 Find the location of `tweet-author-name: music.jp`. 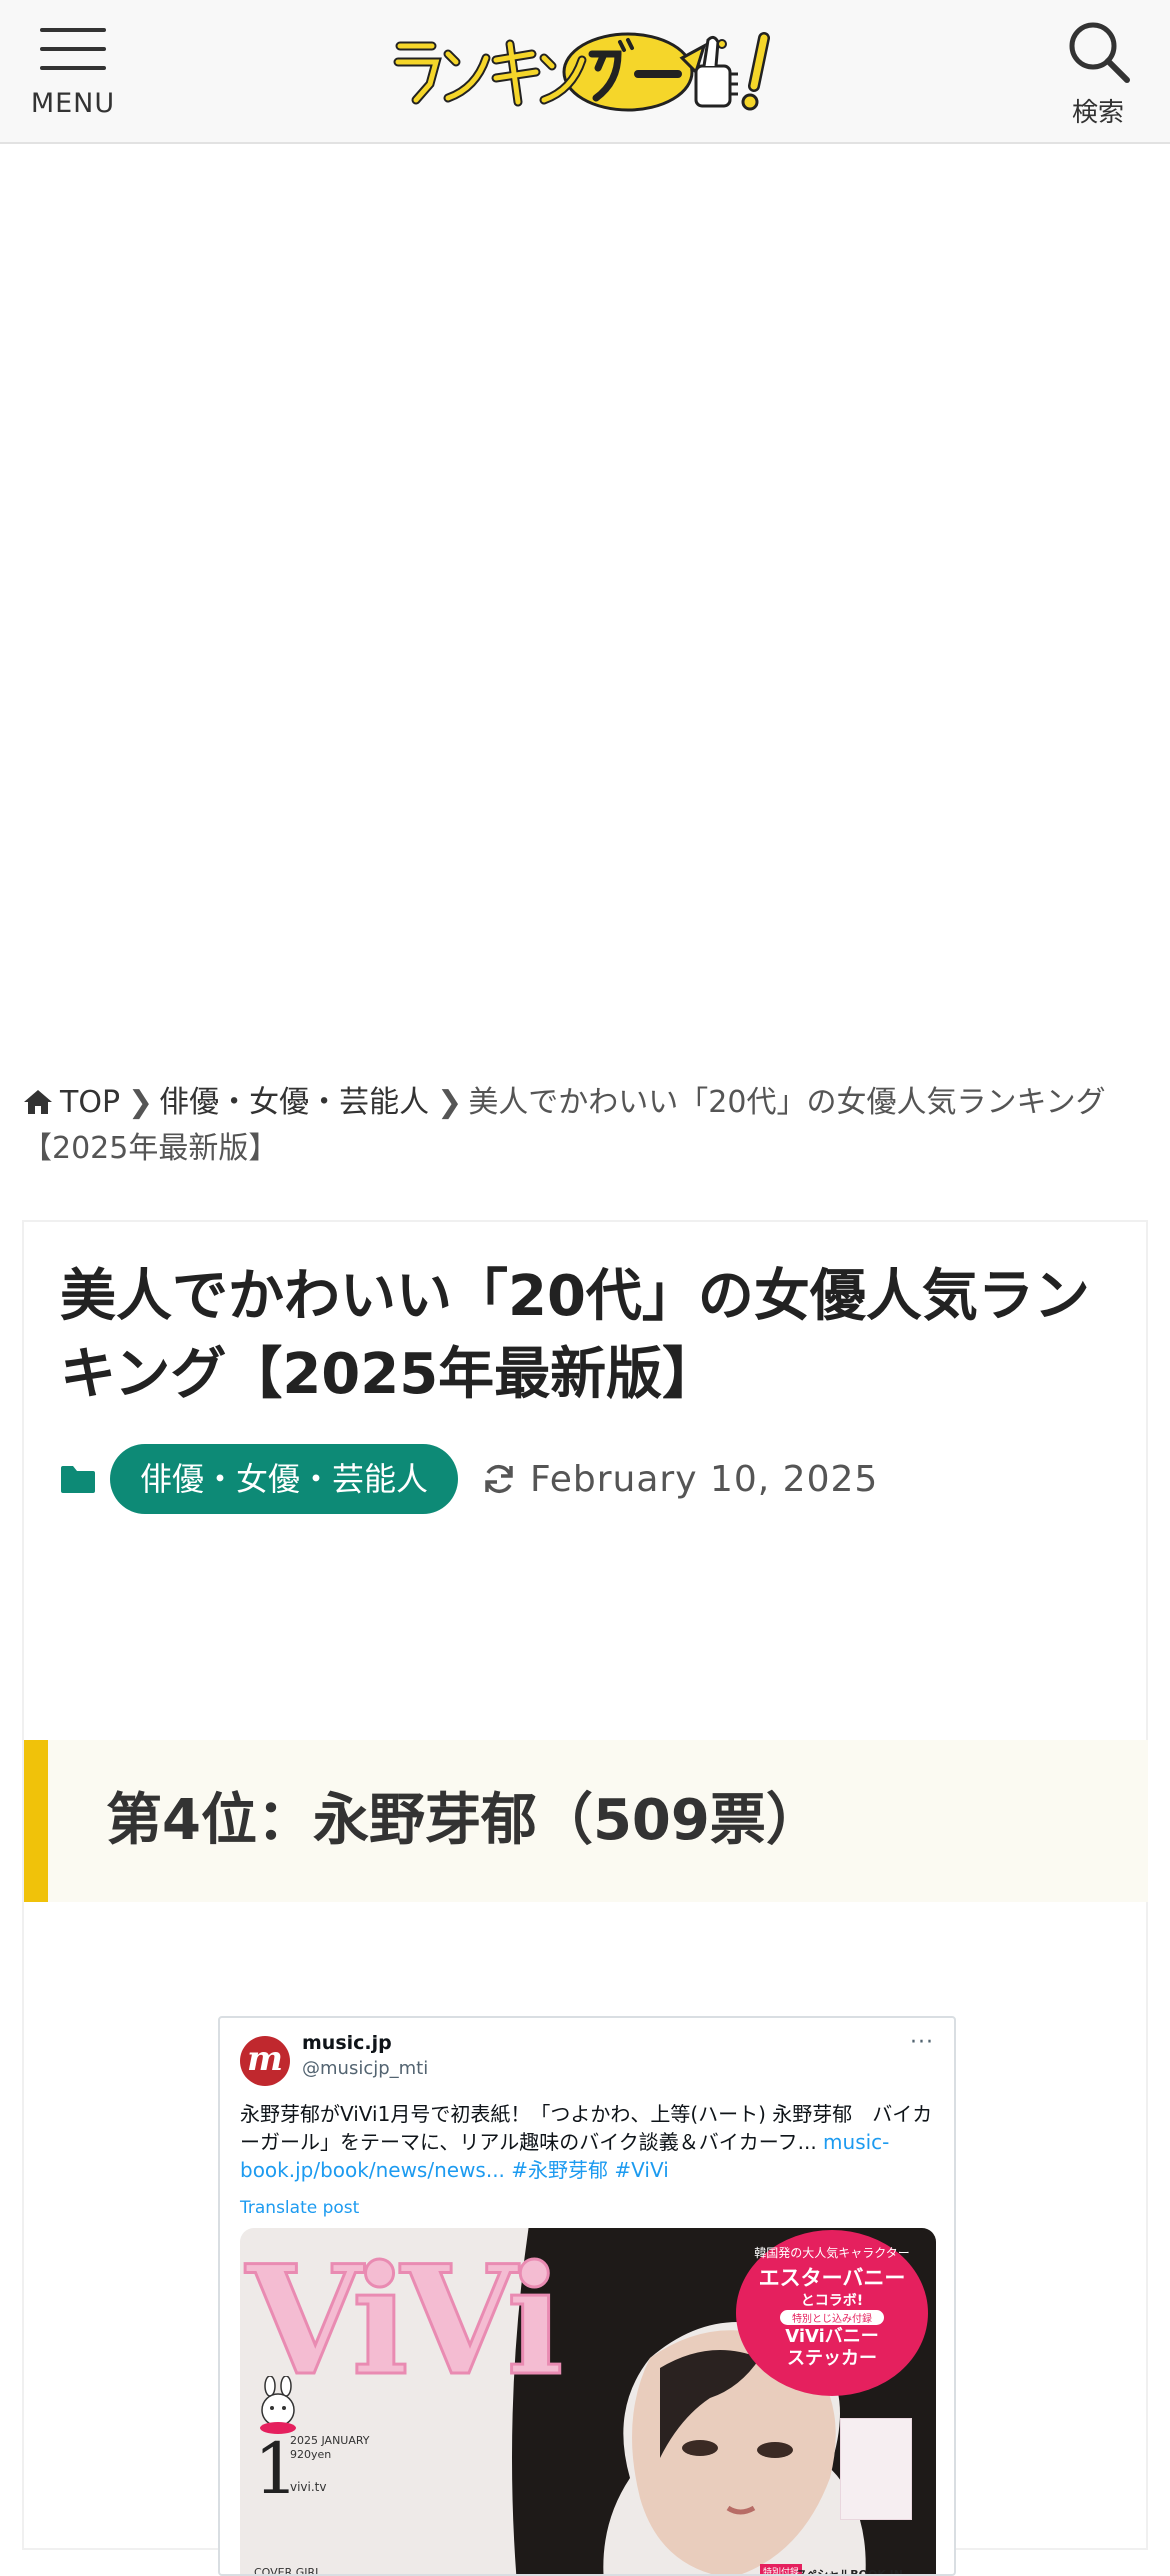

tweet-author-name: music.jp is located at coordinates (347, 2043).